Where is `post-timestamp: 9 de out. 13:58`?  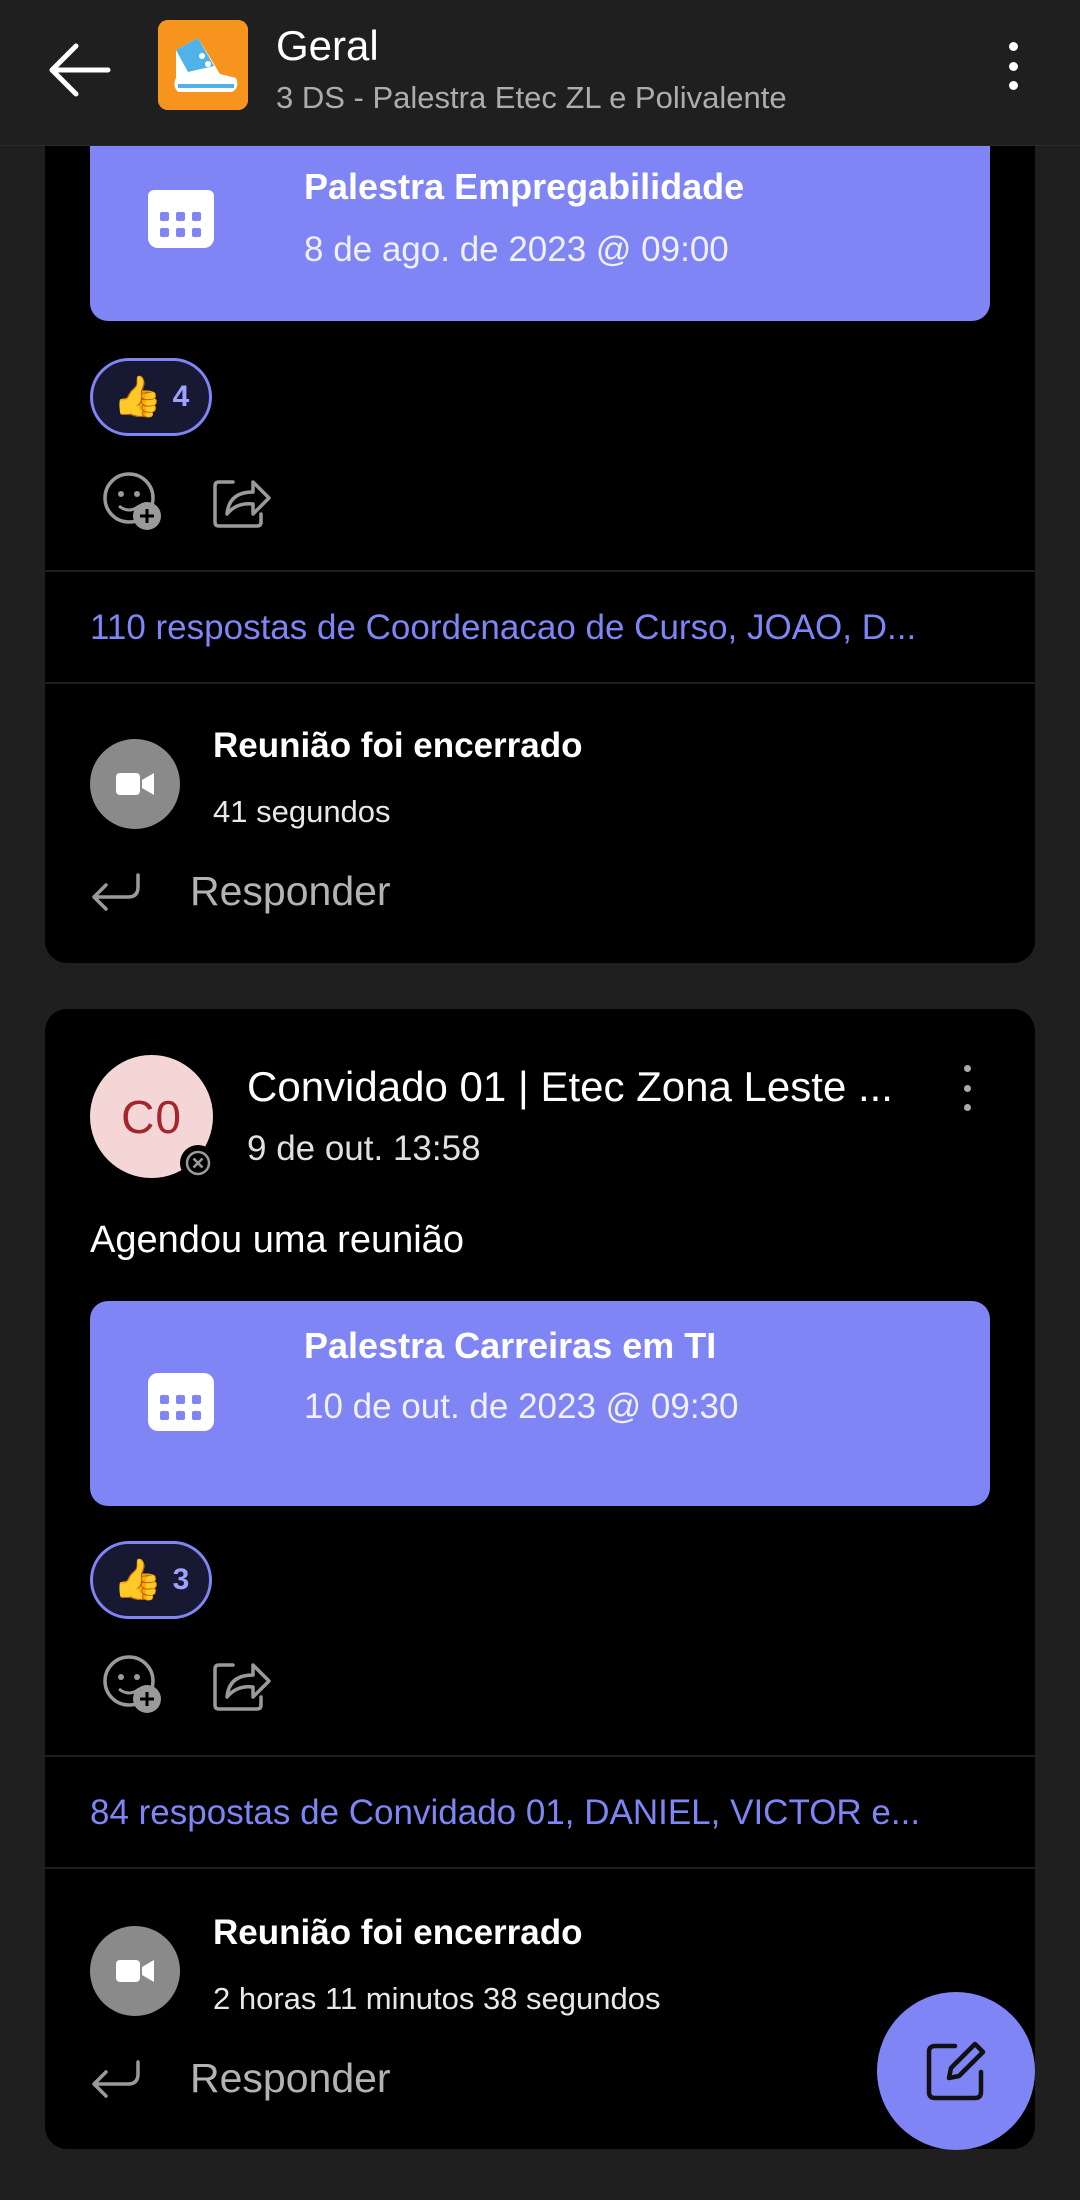 post-timestamp: 9 de out. 13:58 is located at coordinates (364, 1148).